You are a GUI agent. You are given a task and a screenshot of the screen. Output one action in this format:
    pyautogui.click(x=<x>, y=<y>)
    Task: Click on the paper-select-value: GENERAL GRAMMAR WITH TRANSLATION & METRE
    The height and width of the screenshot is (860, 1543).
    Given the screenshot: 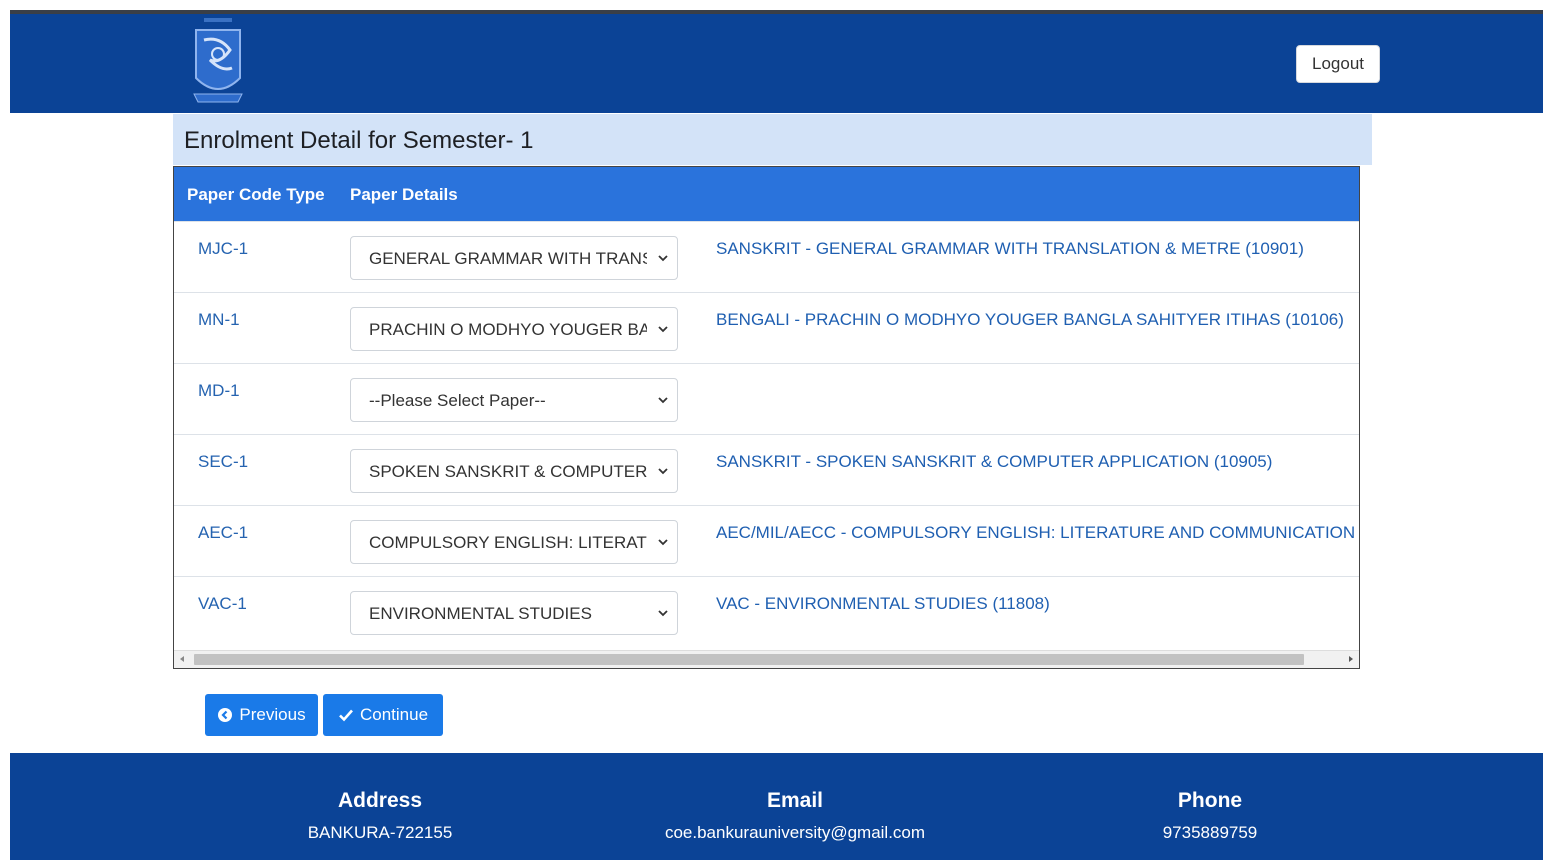 What is the action you would take?
    pyautogui.click(x=508, y=258)
    